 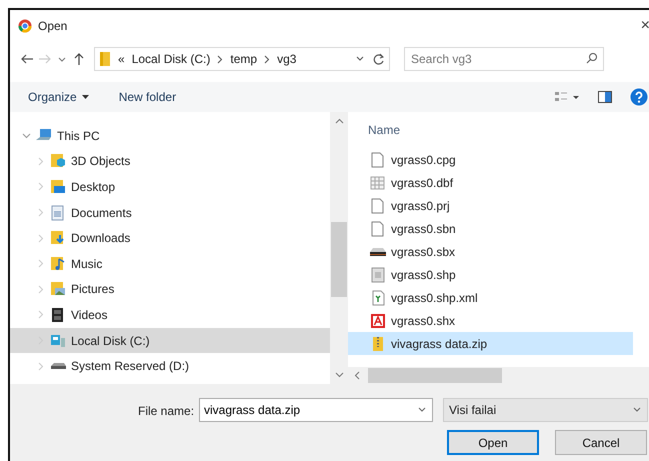 I want to click on file-row: vgrass0.dbf, so click(x=490, y=182).